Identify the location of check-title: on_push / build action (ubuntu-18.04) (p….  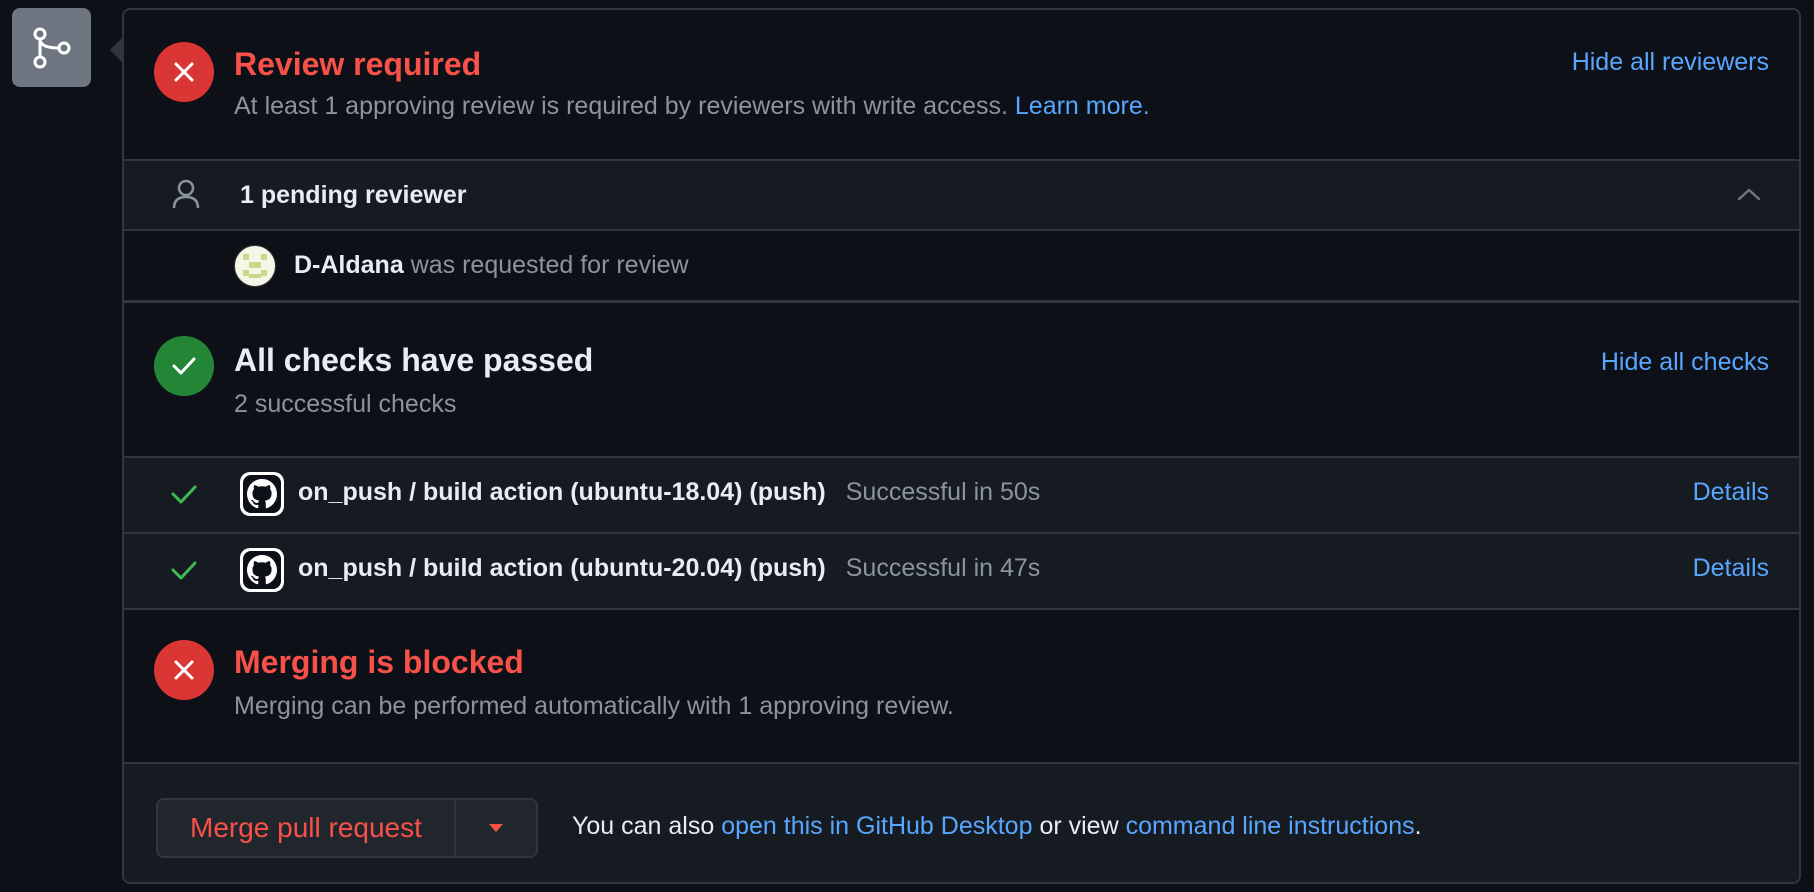
(562, 492).